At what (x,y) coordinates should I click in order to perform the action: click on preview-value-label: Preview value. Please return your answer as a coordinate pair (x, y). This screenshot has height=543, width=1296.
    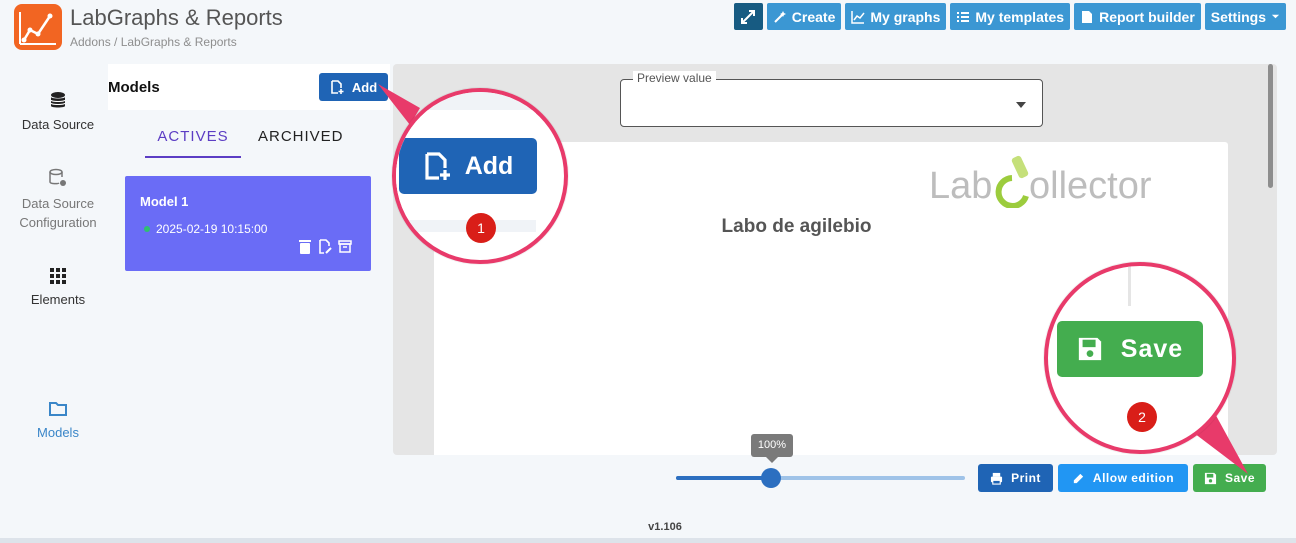
    Looking at the image, I should click on (674, 78).